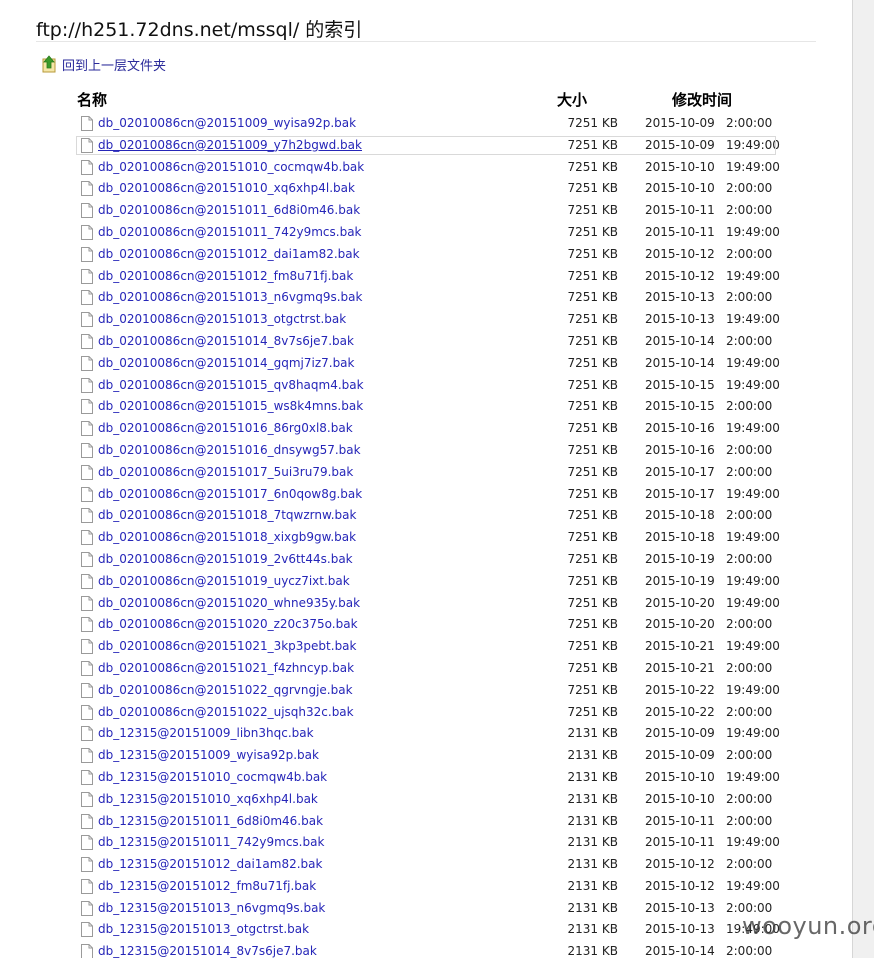 Image resolution: width=874 pixels, height=958 pixels. Describe the element at coordinates (230, 146) in the screenshot. I see `file-link: db_02010086cn@20151009_y7h2bgwd.bak` at that location.